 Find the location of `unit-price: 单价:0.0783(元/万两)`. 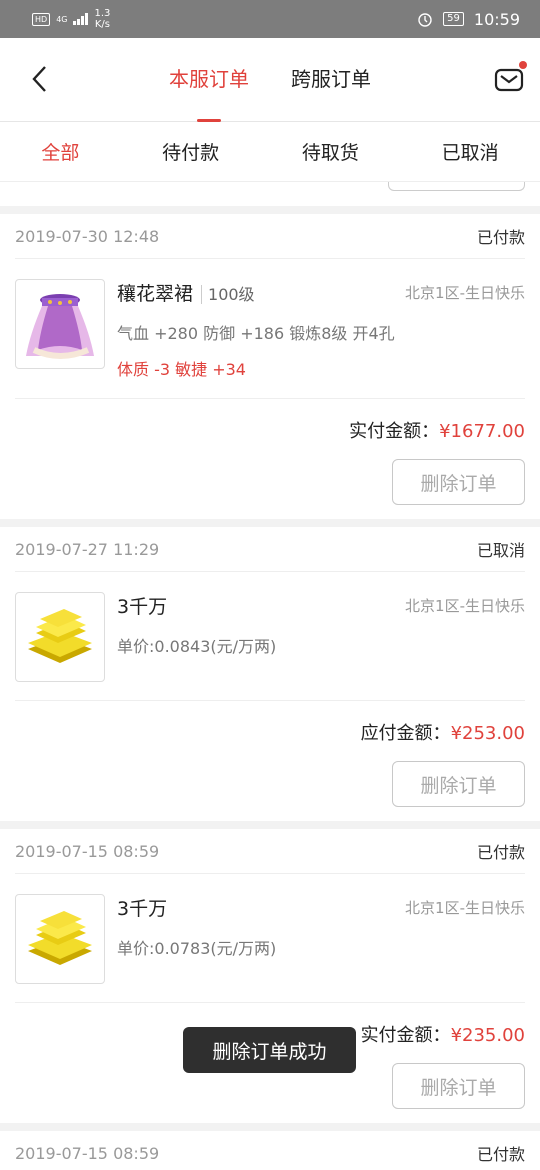

unit-price: 单价:0.0783(元/万两) is located at coordinates (197, 948).